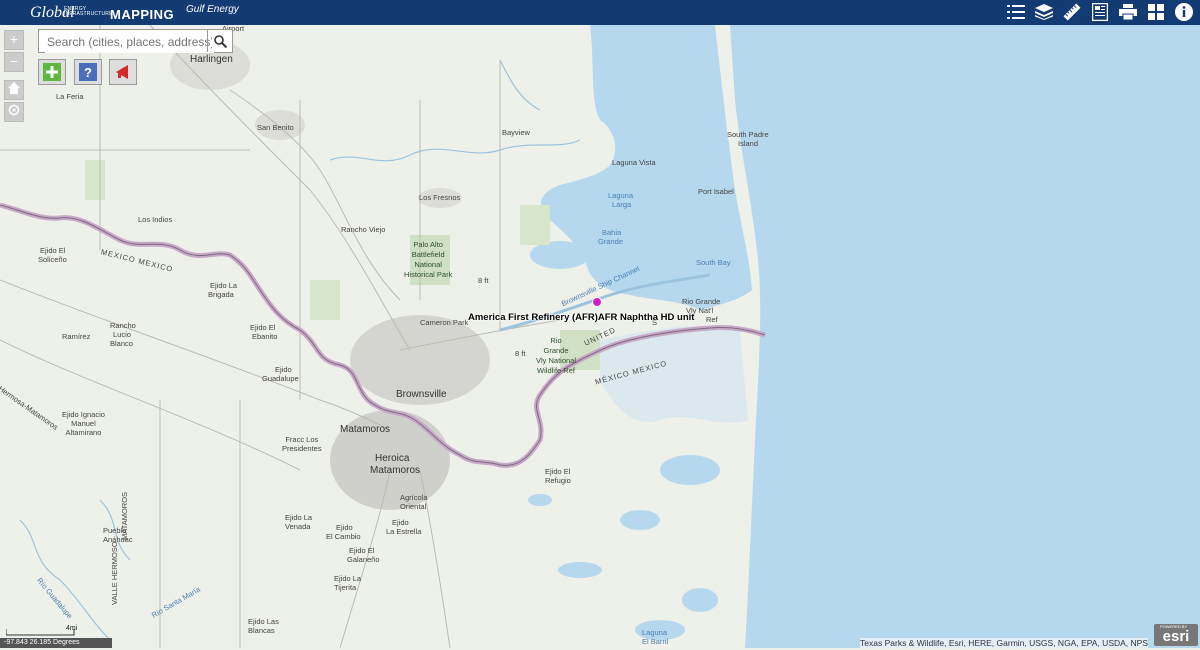  I want to click on coordinate-readout: -97.843 26.185 Degrees, so click(56, 643).